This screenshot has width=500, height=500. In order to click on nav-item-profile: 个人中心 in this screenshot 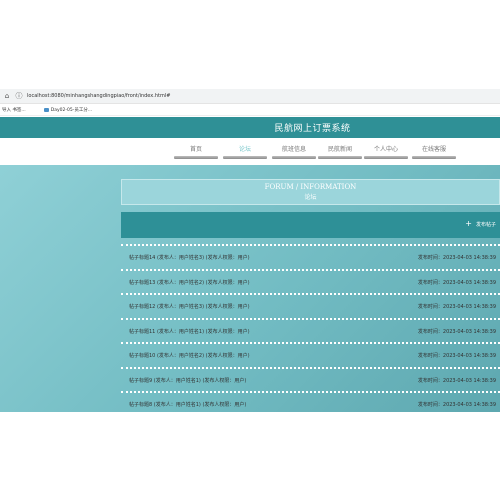, I will do `click(386, 152)`.